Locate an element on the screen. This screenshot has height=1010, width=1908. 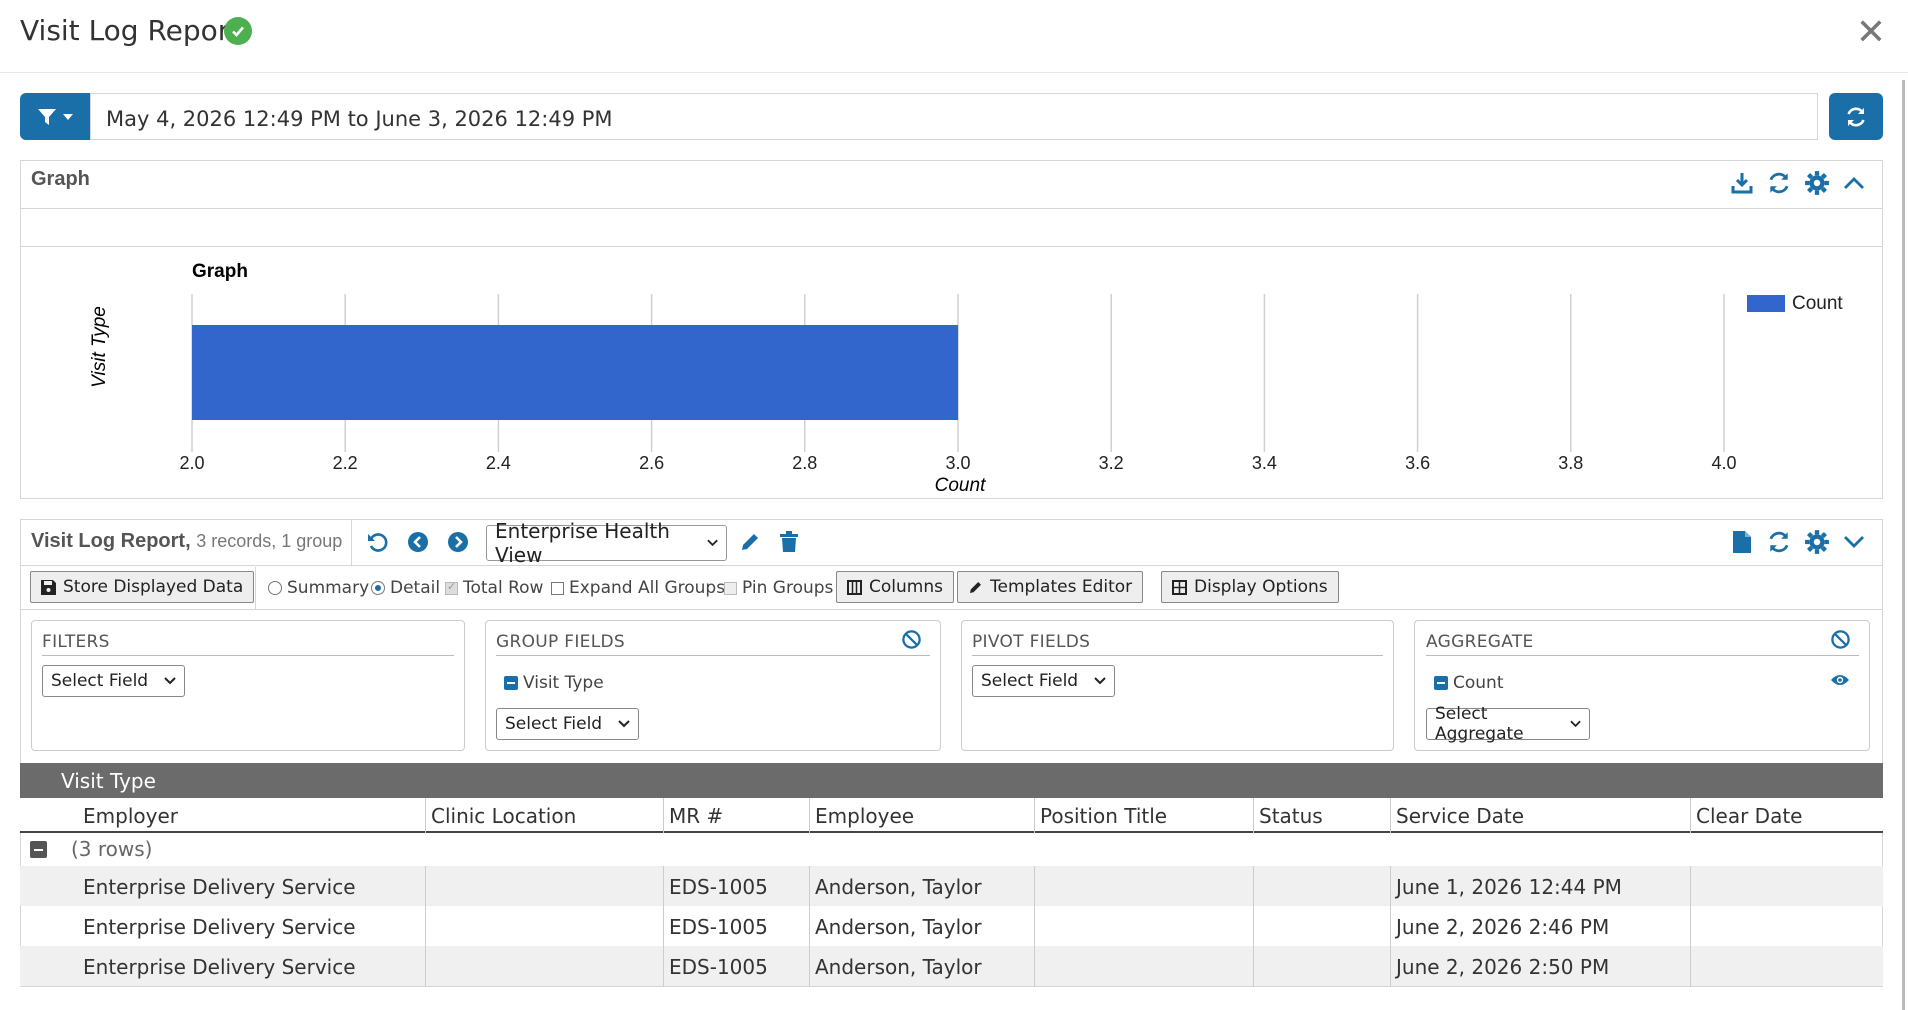
trash-icon is located at coordinates (789, 542).